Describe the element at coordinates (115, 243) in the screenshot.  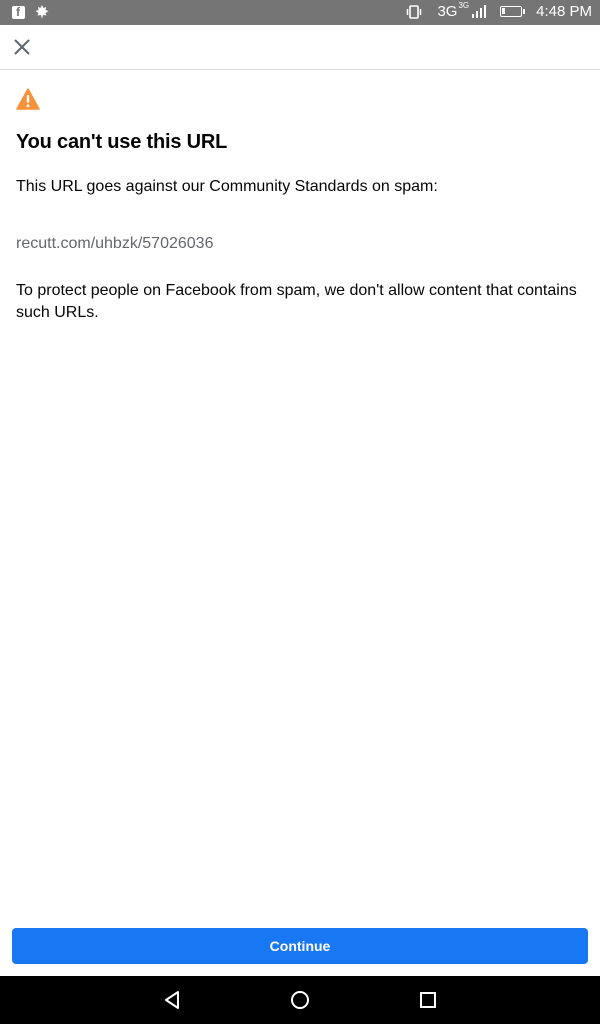
I see `blocked-url: recutt.com/uhbzk/57026036` at that location.